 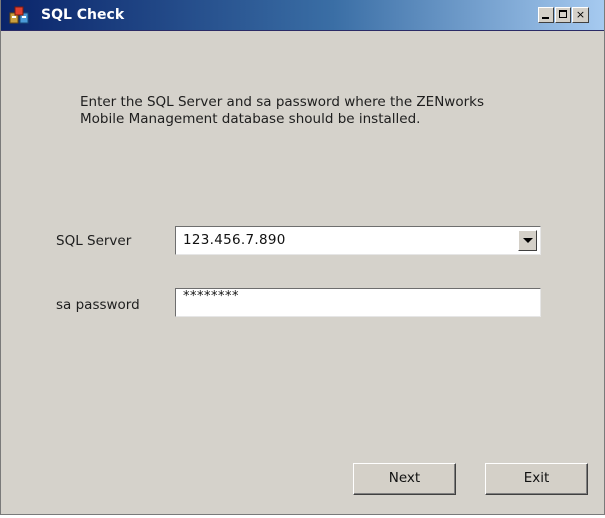 I want to click on sa-password-label: sa password, so click(x=98, y=305).